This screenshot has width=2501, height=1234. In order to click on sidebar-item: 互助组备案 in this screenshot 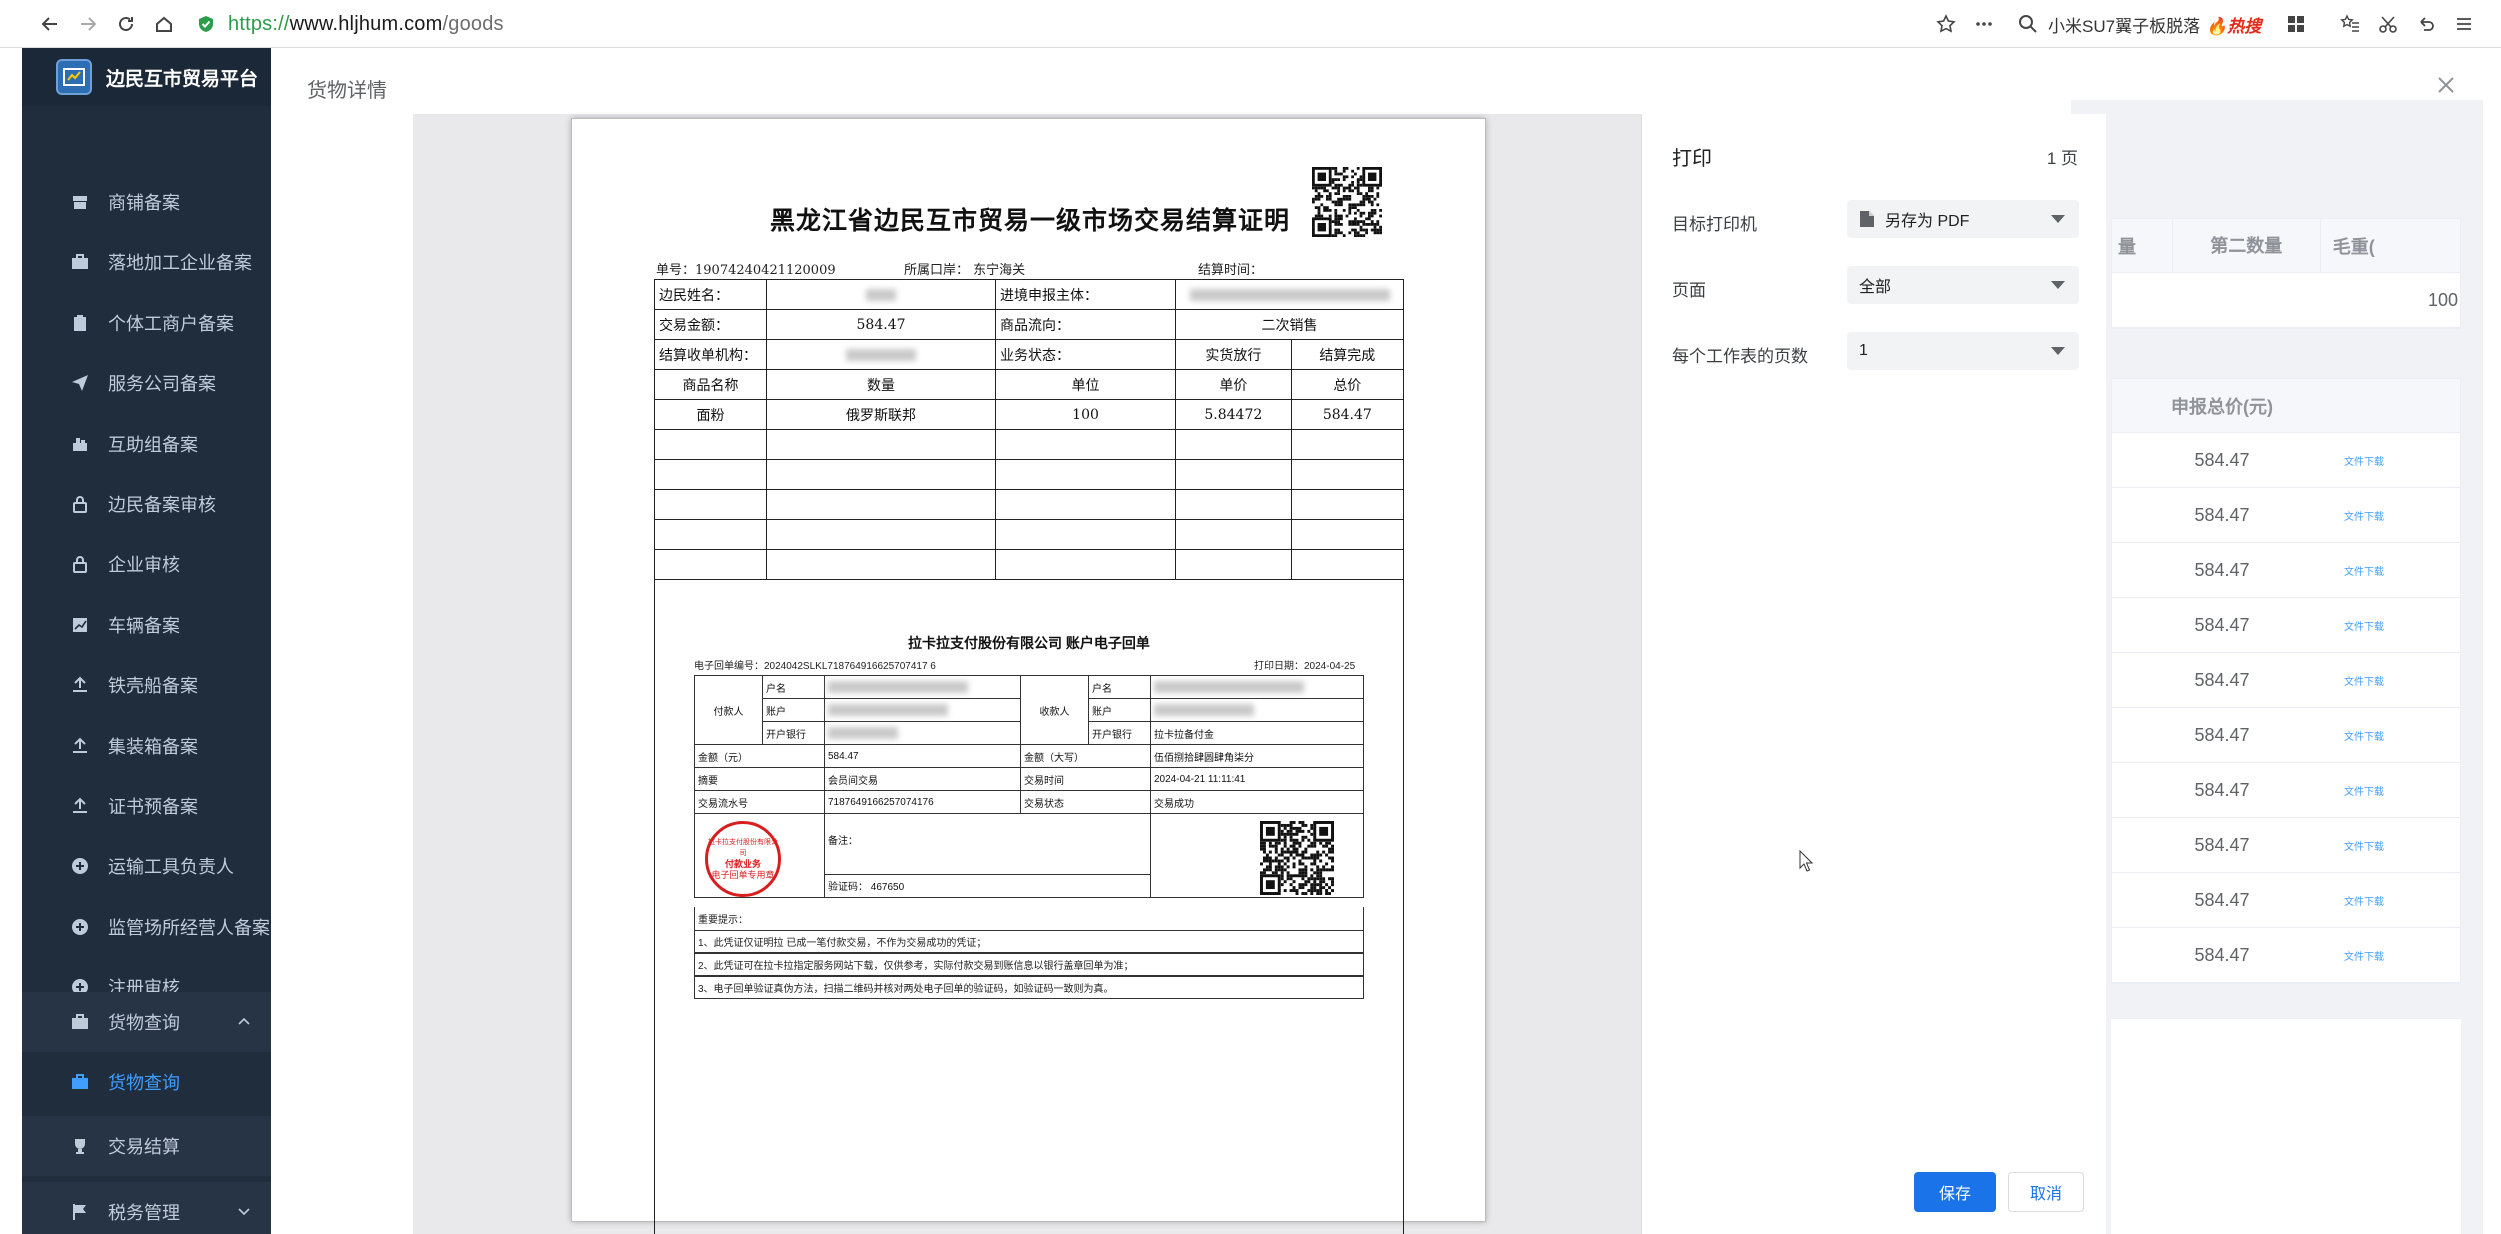, I will do `click(146, 444)`.